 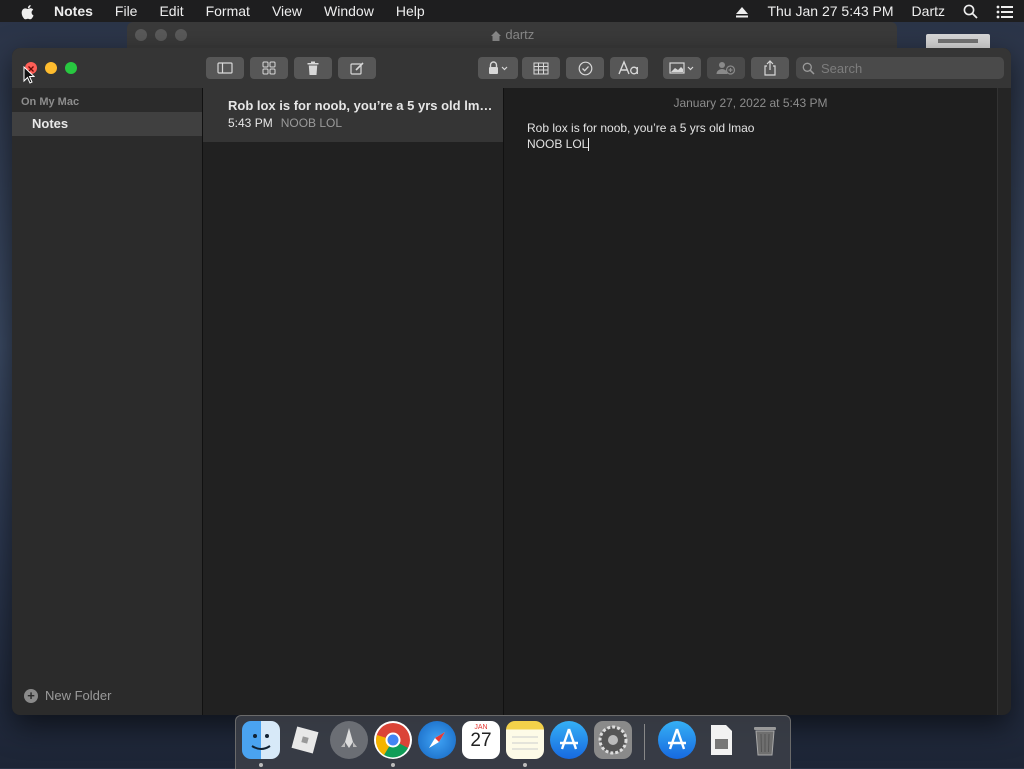 What do you see at coordinates (51, 68) in the screenshot?
I see `minimize-button` at bounding box center [51, 68].